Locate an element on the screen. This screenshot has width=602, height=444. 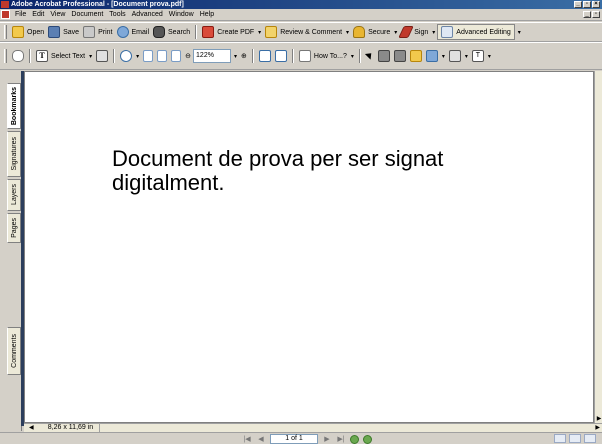
page-layout-controls is located at coordinates (575, 438).